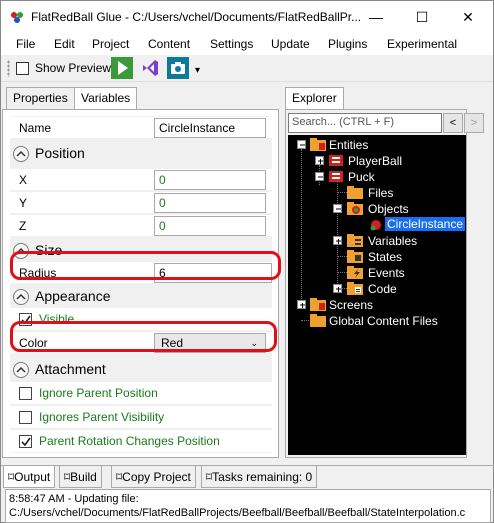  What do you see at coordinates (73, 296) in the screenshot?
I see `appearance-title: Appearance` at bounding box center [73, 296].